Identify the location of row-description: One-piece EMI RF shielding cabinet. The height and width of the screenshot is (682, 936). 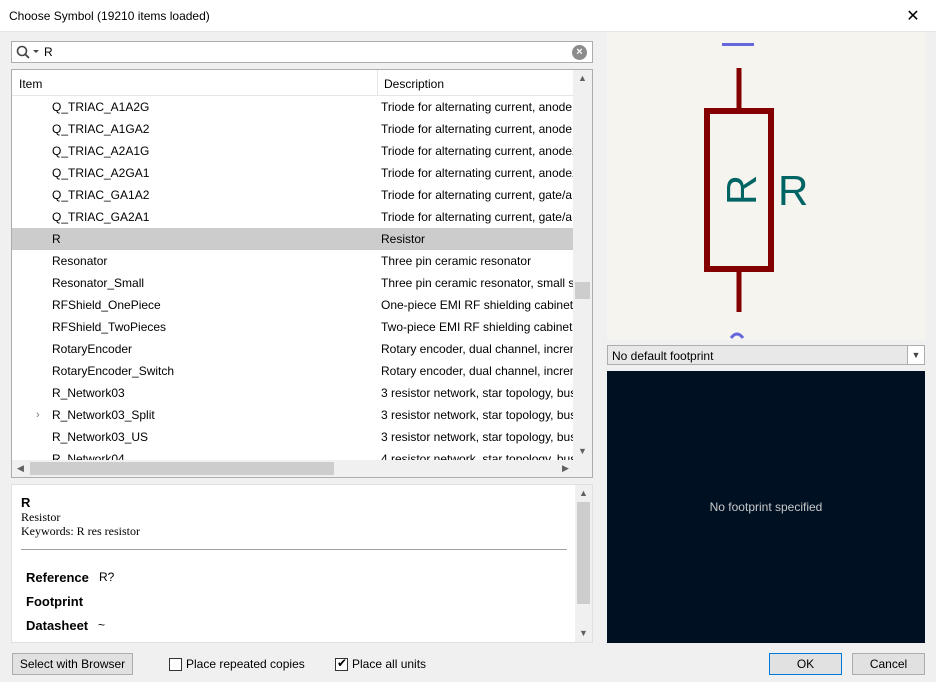
(477, 305).